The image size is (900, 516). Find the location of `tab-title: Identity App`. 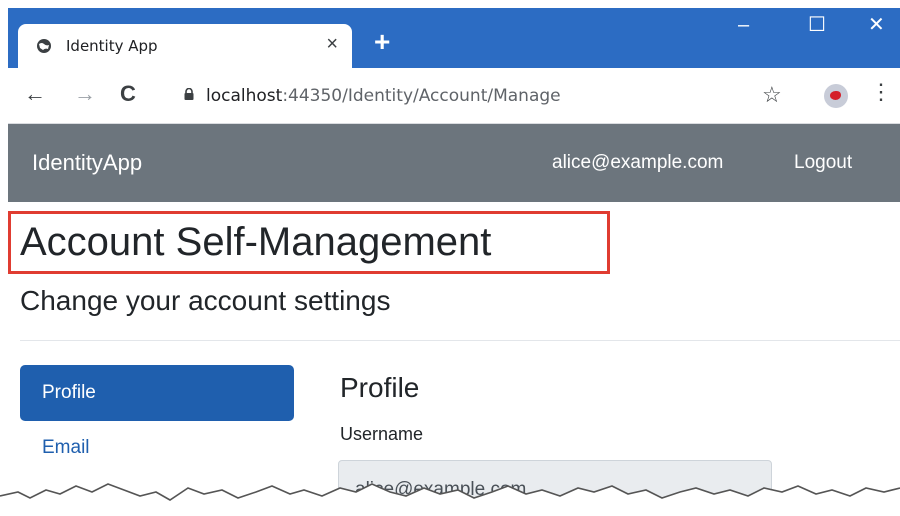

tab-title: Identity App is located at coordinates (112, 46).